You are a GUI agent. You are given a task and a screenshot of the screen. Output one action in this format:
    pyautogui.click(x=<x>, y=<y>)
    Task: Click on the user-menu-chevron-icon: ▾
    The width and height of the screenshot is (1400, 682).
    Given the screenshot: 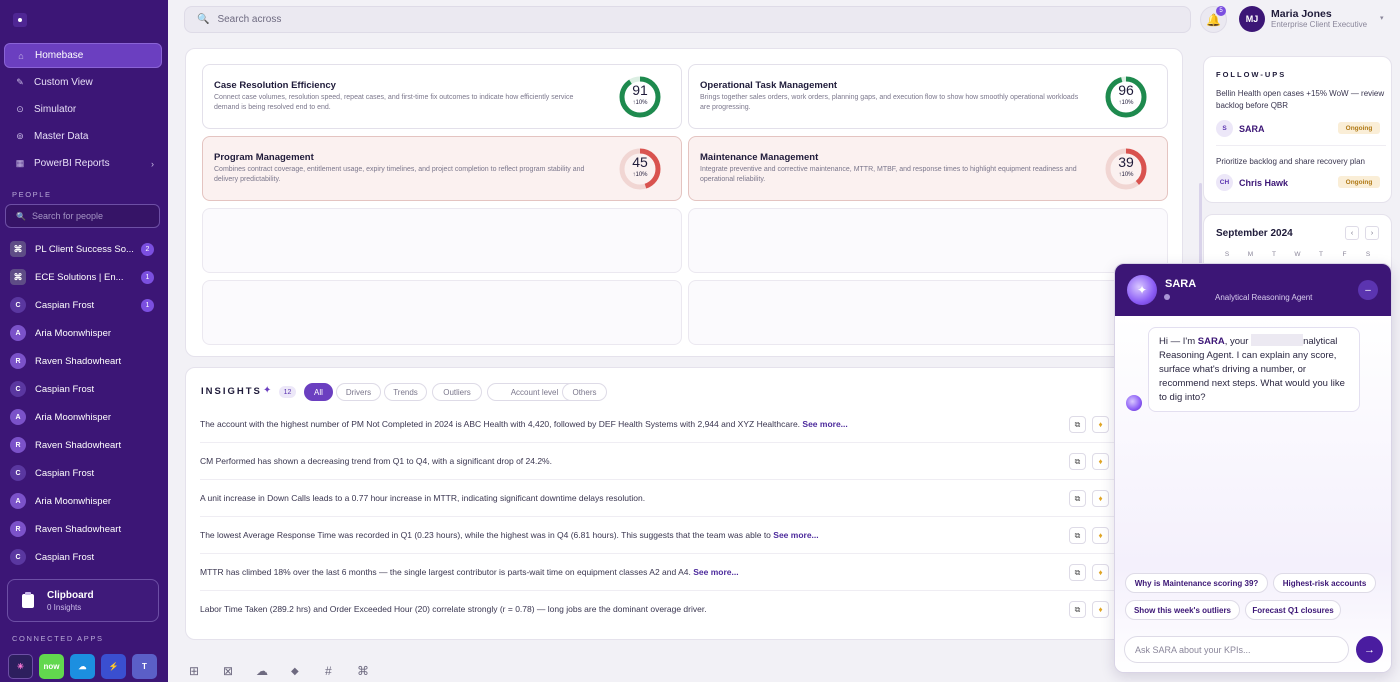 What is the action you would take?
    pyautogui.click(x=1382, y=18)
    